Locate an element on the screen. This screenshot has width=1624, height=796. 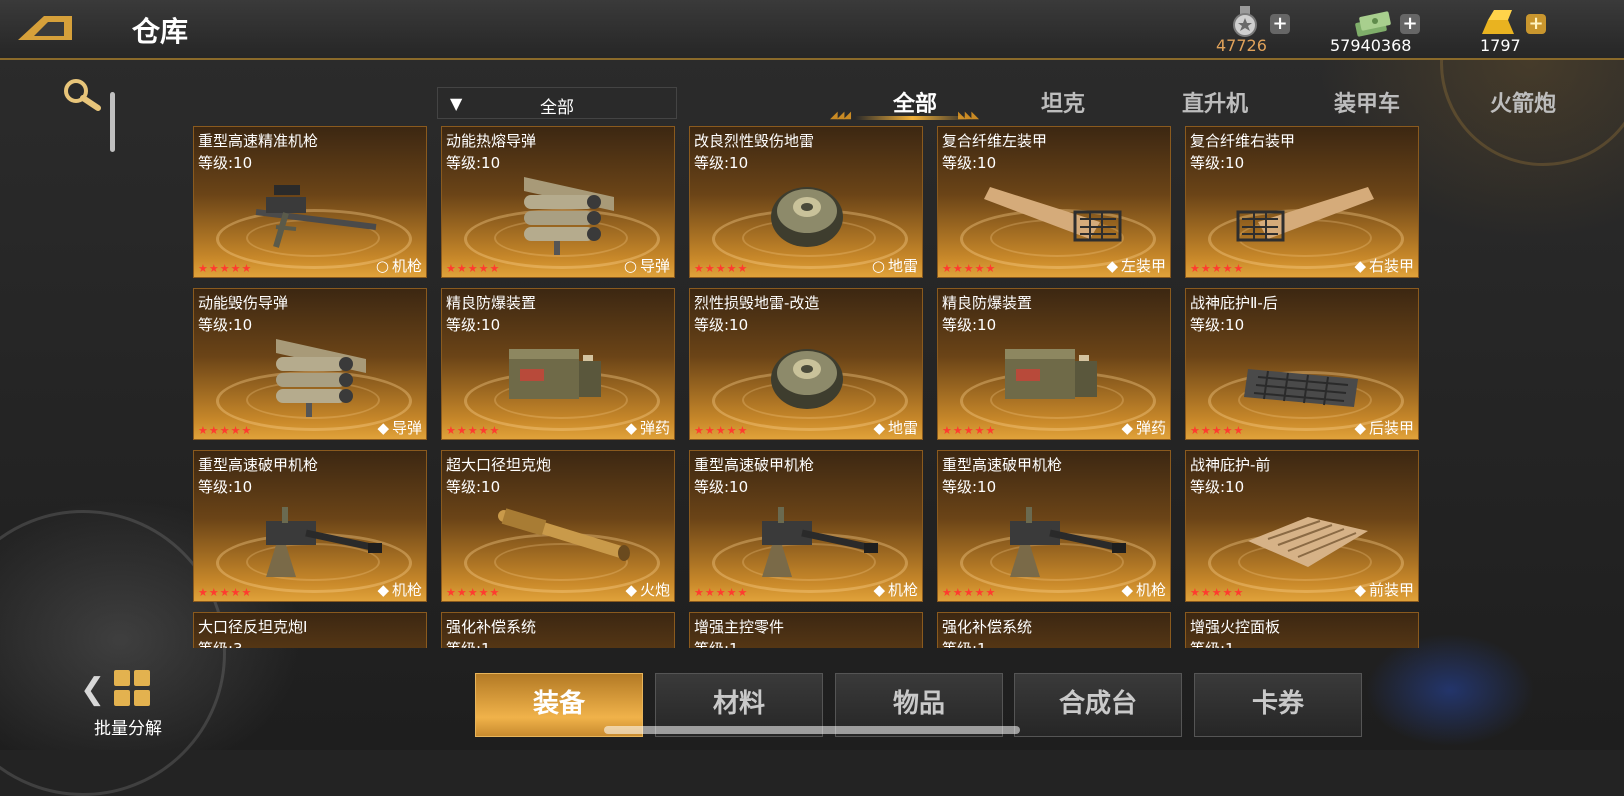
item-type-label: 弹药 is located at coordinates (654, 428).